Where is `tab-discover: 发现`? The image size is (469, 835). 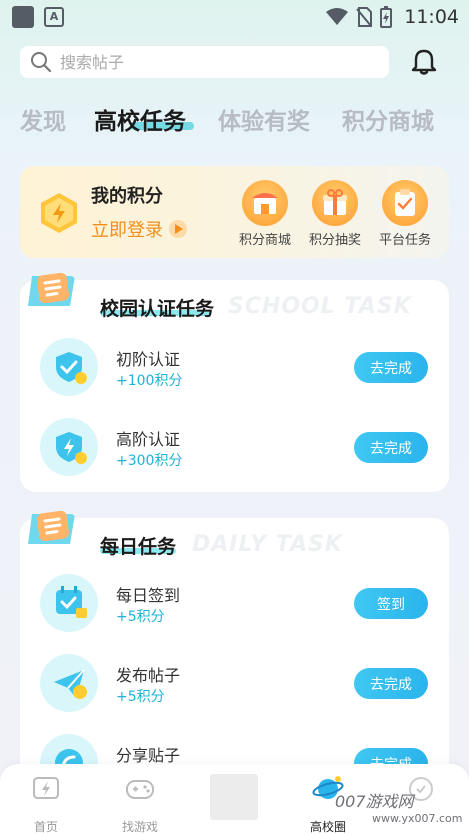 tab-discover: 发现 is located at coordinates (43, 119).